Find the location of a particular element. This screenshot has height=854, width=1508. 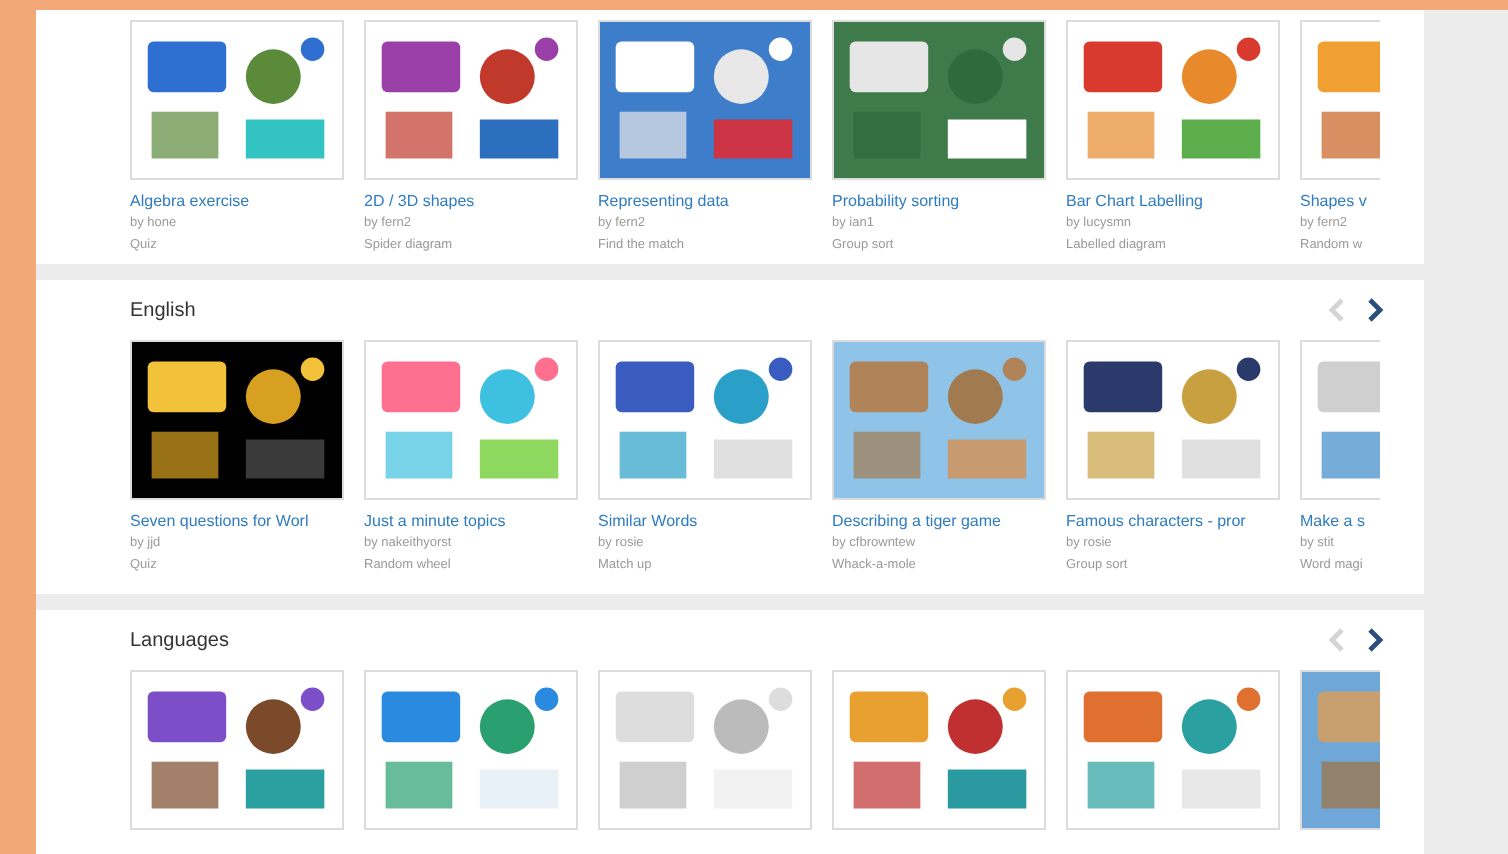

section-title: English is located at coordinates (164, 310).